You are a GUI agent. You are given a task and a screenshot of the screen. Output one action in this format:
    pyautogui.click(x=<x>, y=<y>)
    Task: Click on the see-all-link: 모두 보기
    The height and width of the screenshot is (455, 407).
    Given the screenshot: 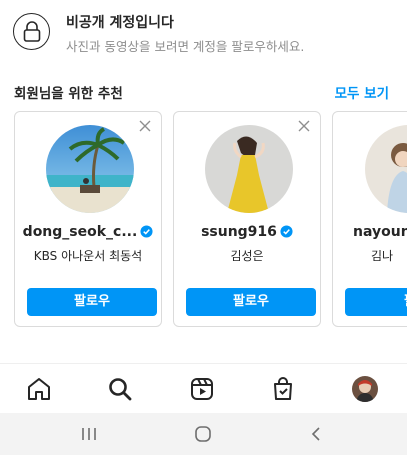 What is the action you would take?
    pyautogui.click(x=362, y=92)
    